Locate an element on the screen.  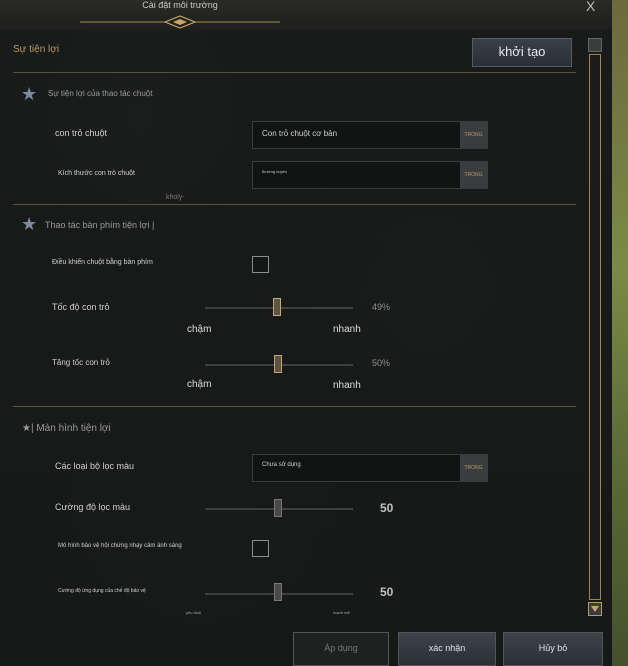
color-filter-strength-value: 50 is located at coordinates (387, 508).